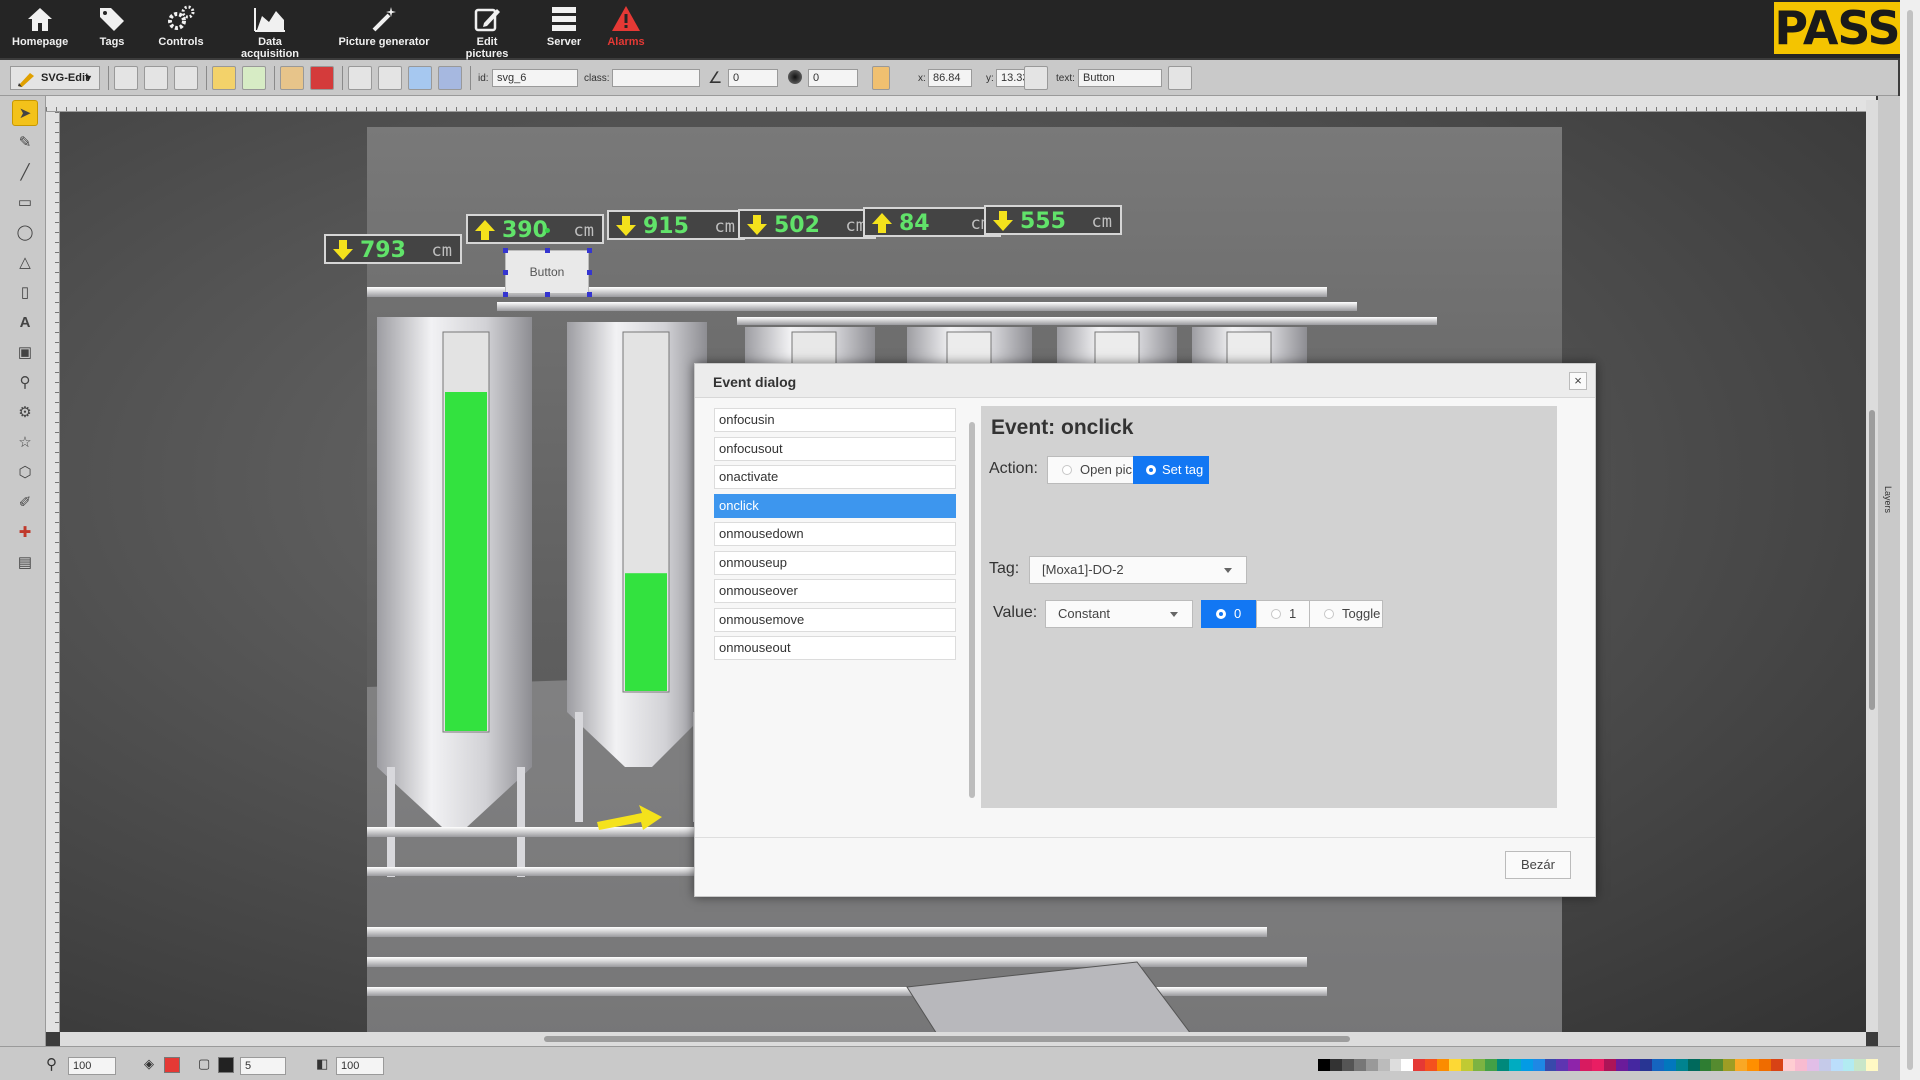 Image resolution: width=1920 pixels, height=1080 pixels. What do you see at coordinates (25, 173) in the screenshot?
I see `line-tool-icon: ╱` at bounding box center [25, 173].